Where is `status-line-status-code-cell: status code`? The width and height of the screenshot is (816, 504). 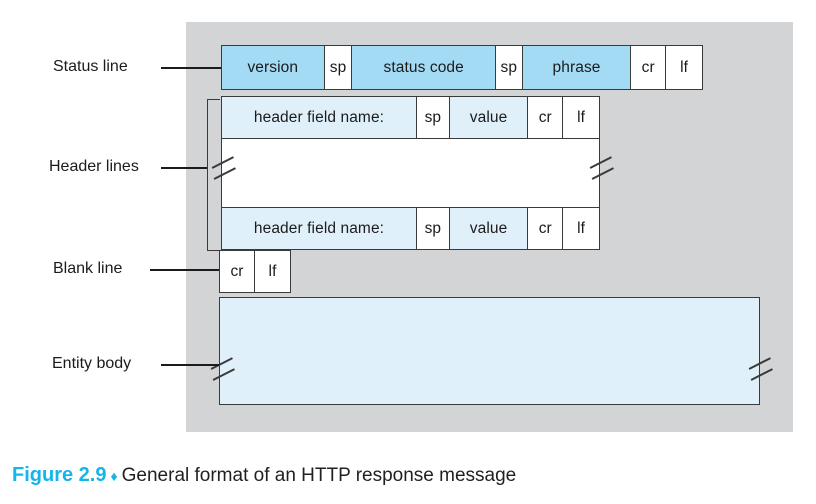
status-line-status-code-cell: status code is located at coordinates (424, 67).